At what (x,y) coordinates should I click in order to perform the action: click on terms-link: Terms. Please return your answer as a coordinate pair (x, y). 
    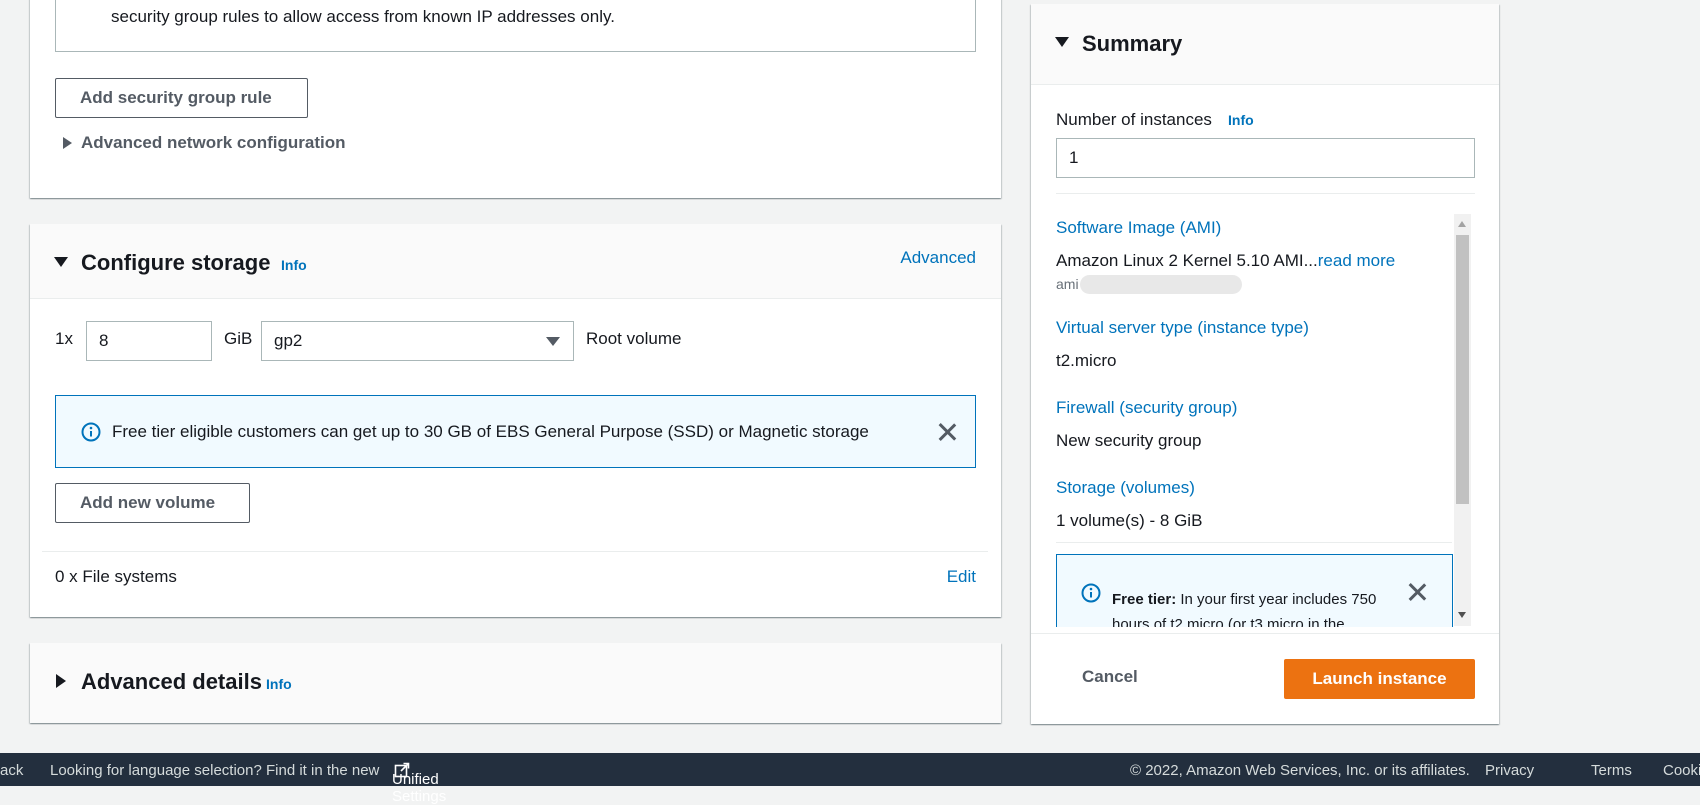
    Looking at the image, I should click on (1611, 770).